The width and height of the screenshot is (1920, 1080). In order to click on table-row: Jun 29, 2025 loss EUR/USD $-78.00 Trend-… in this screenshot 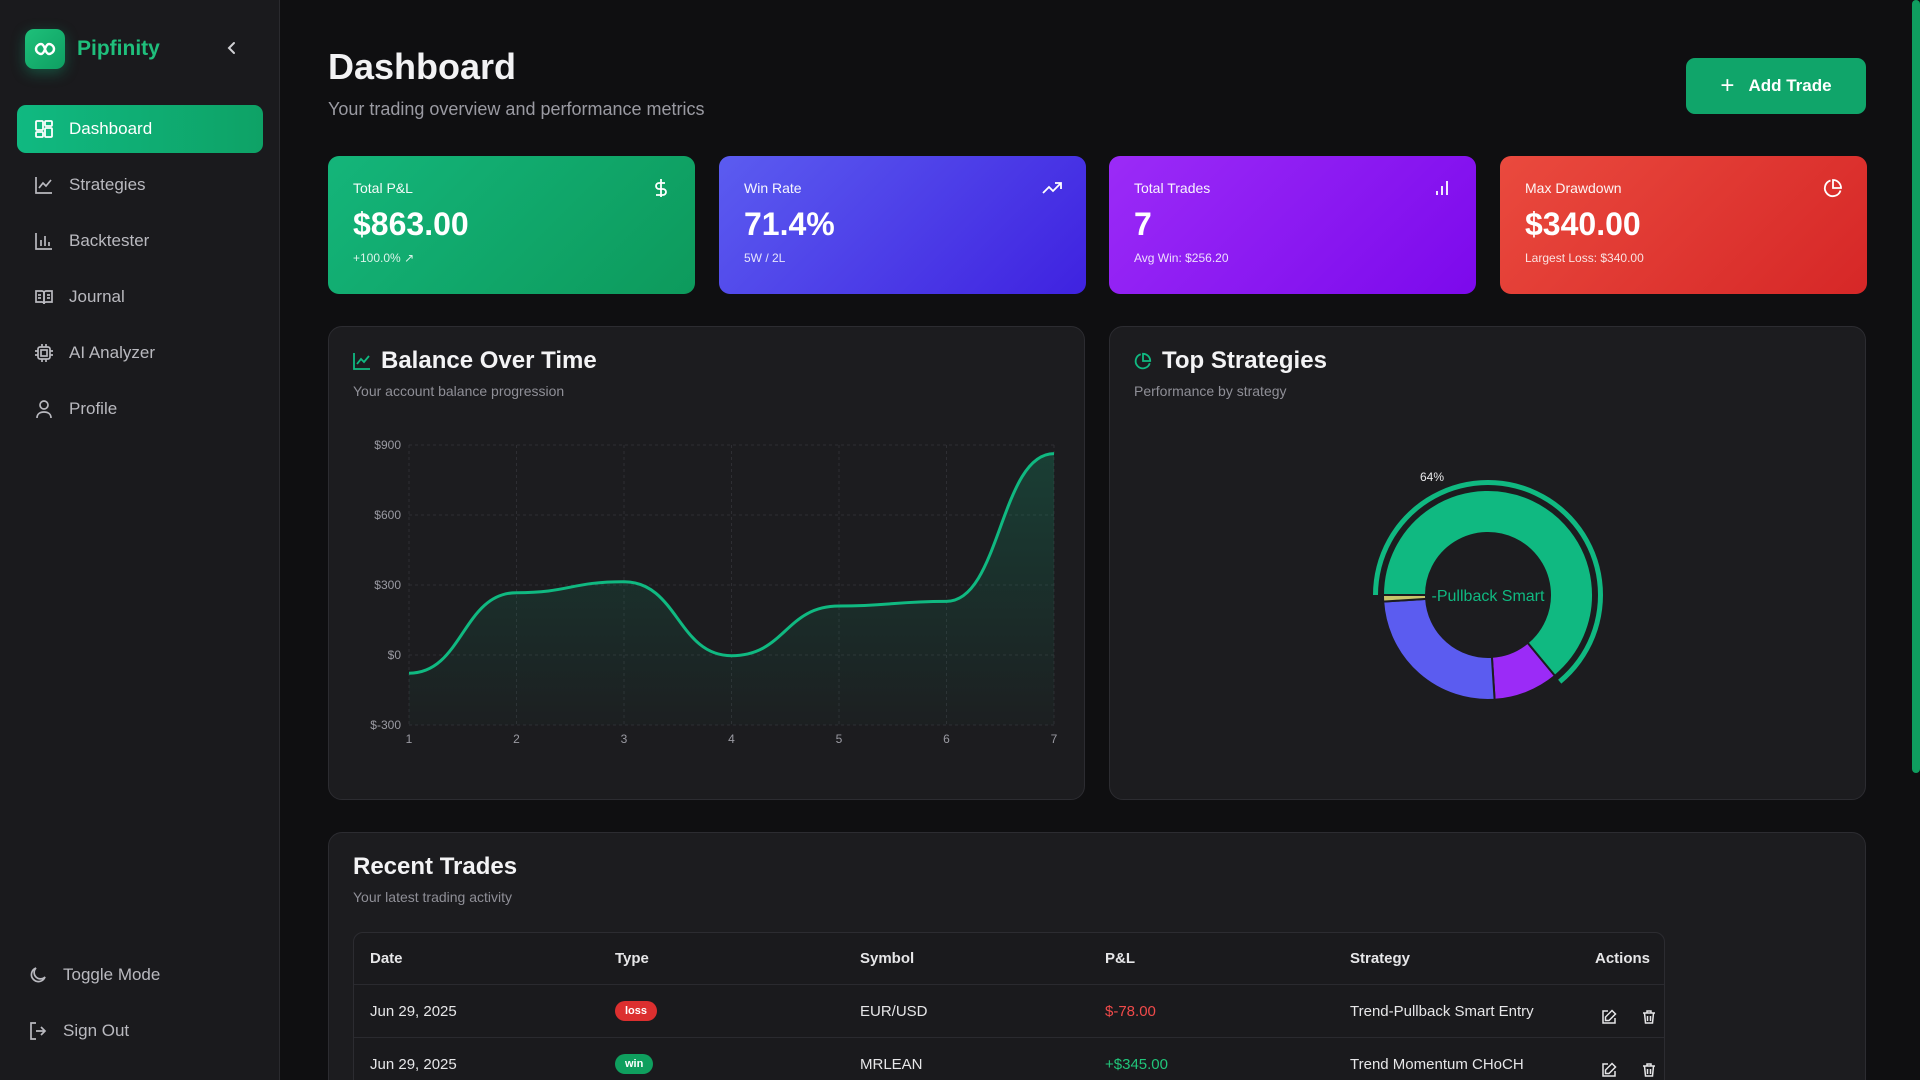, I will do `click(1009, 1011)`.